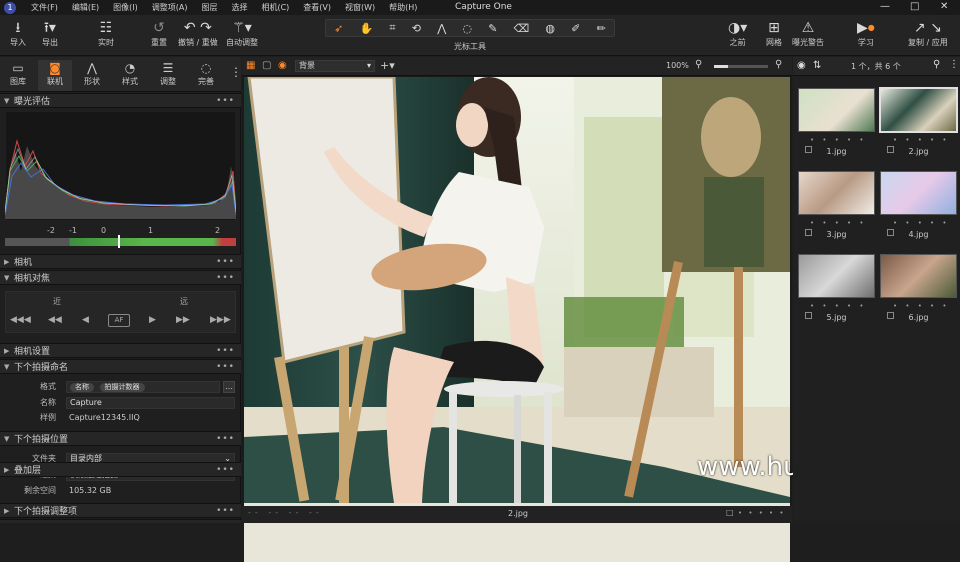 The image size is (960, 562). Describe the element at coordinates (18, 33) in the screenshot. I see `import-button: ⭳ 导入` at that location.